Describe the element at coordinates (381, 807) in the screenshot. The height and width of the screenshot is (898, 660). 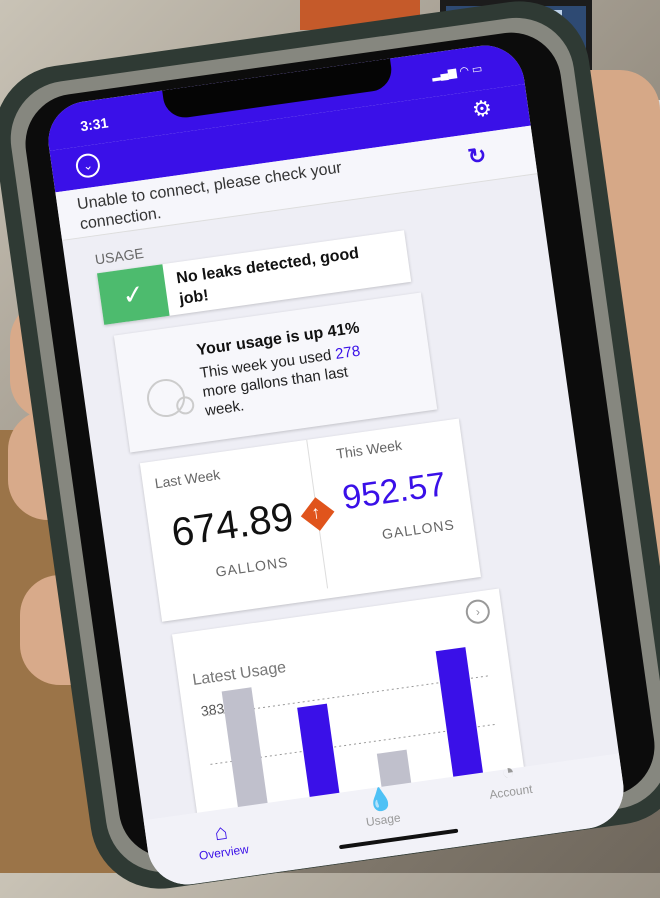
I see `tab-usage: 💧 Usage` at that location.